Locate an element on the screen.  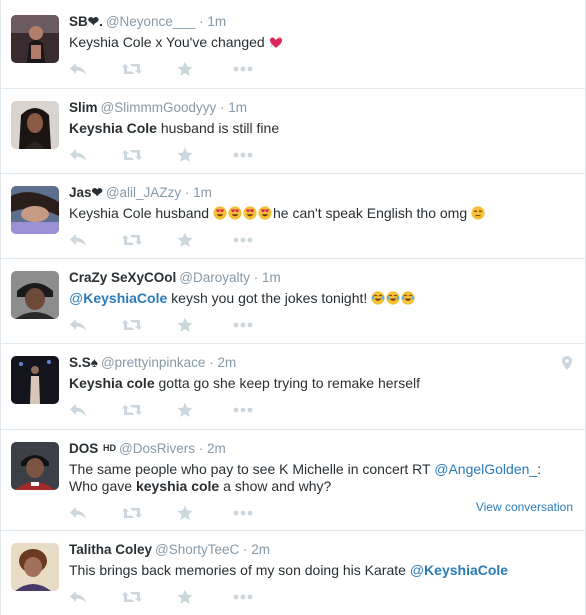
handle: @Daroyalty is located at coordinates (214, 277).